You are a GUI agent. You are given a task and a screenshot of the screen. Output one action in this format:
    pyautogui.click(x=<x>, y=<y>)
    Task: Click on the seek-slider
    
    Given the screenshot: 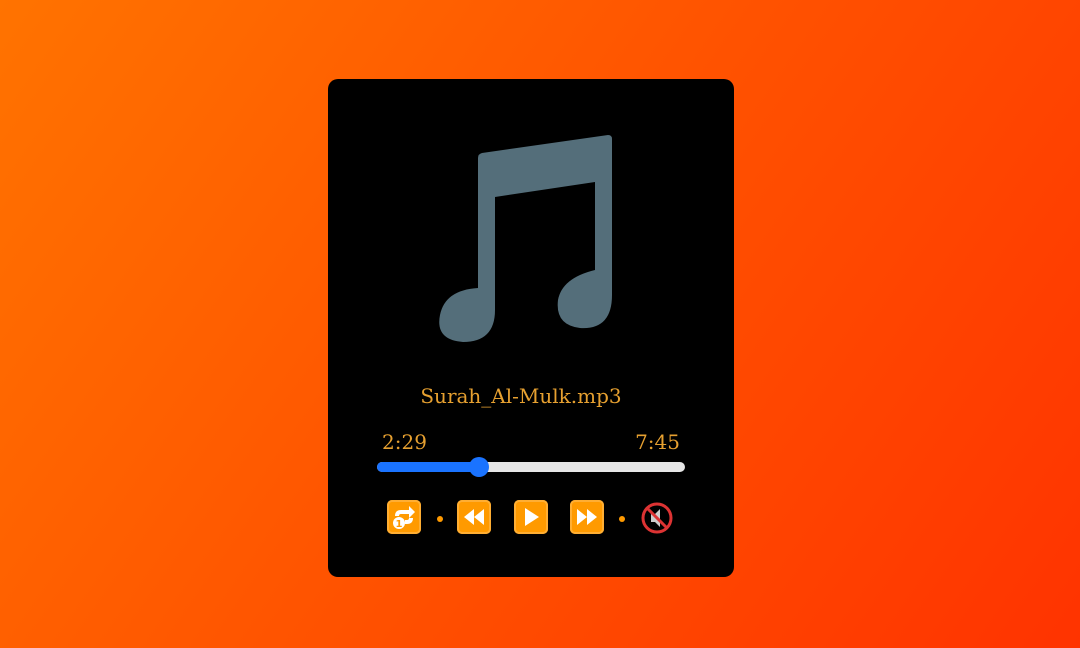 What is the action you would take?
    pyautogui.click(x=531, y=467)
    